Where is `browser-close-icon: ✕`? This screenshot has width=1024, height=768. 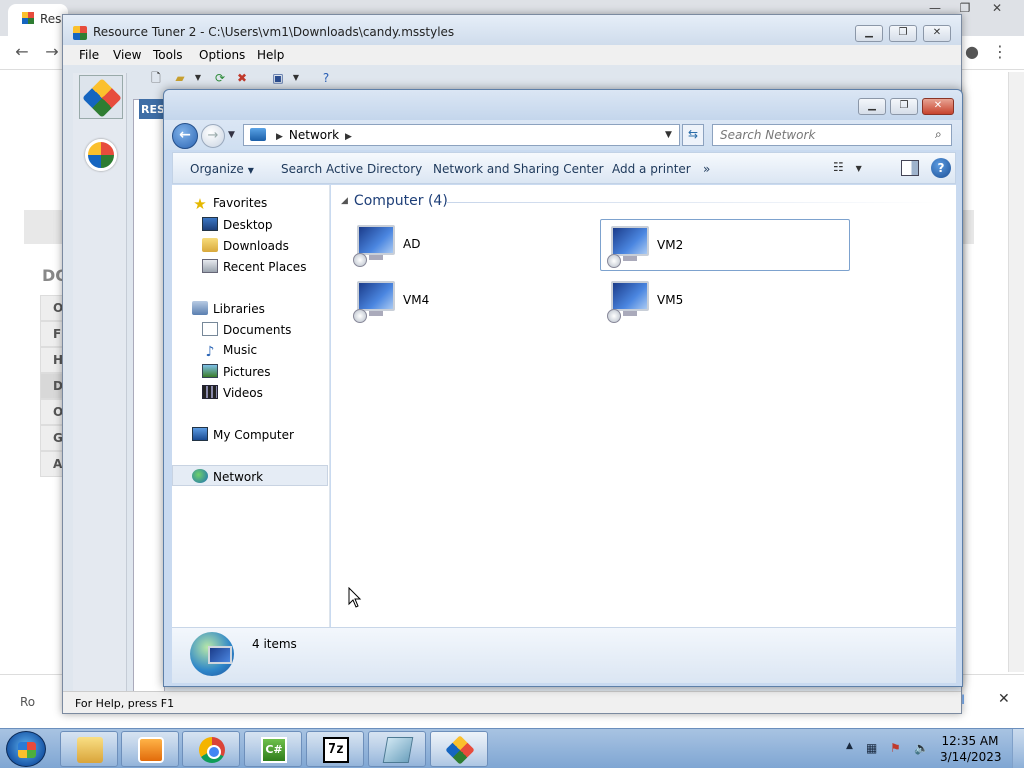 browser-close-icon: ✕ is located at coordinates (997, 9).